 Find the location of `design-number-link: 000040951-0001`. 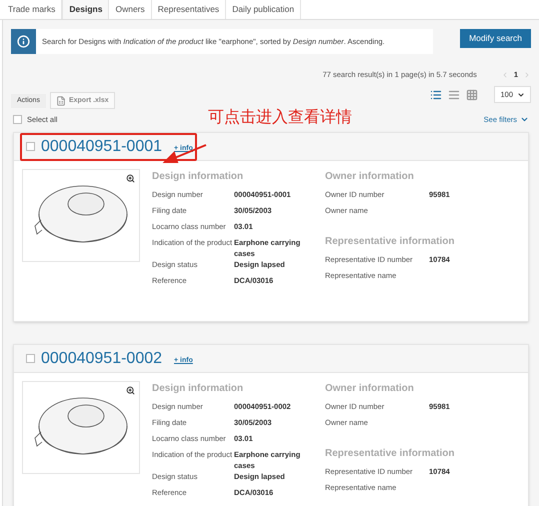

design-number-link: 000040951-0001 is located at coordinates (101, 146).